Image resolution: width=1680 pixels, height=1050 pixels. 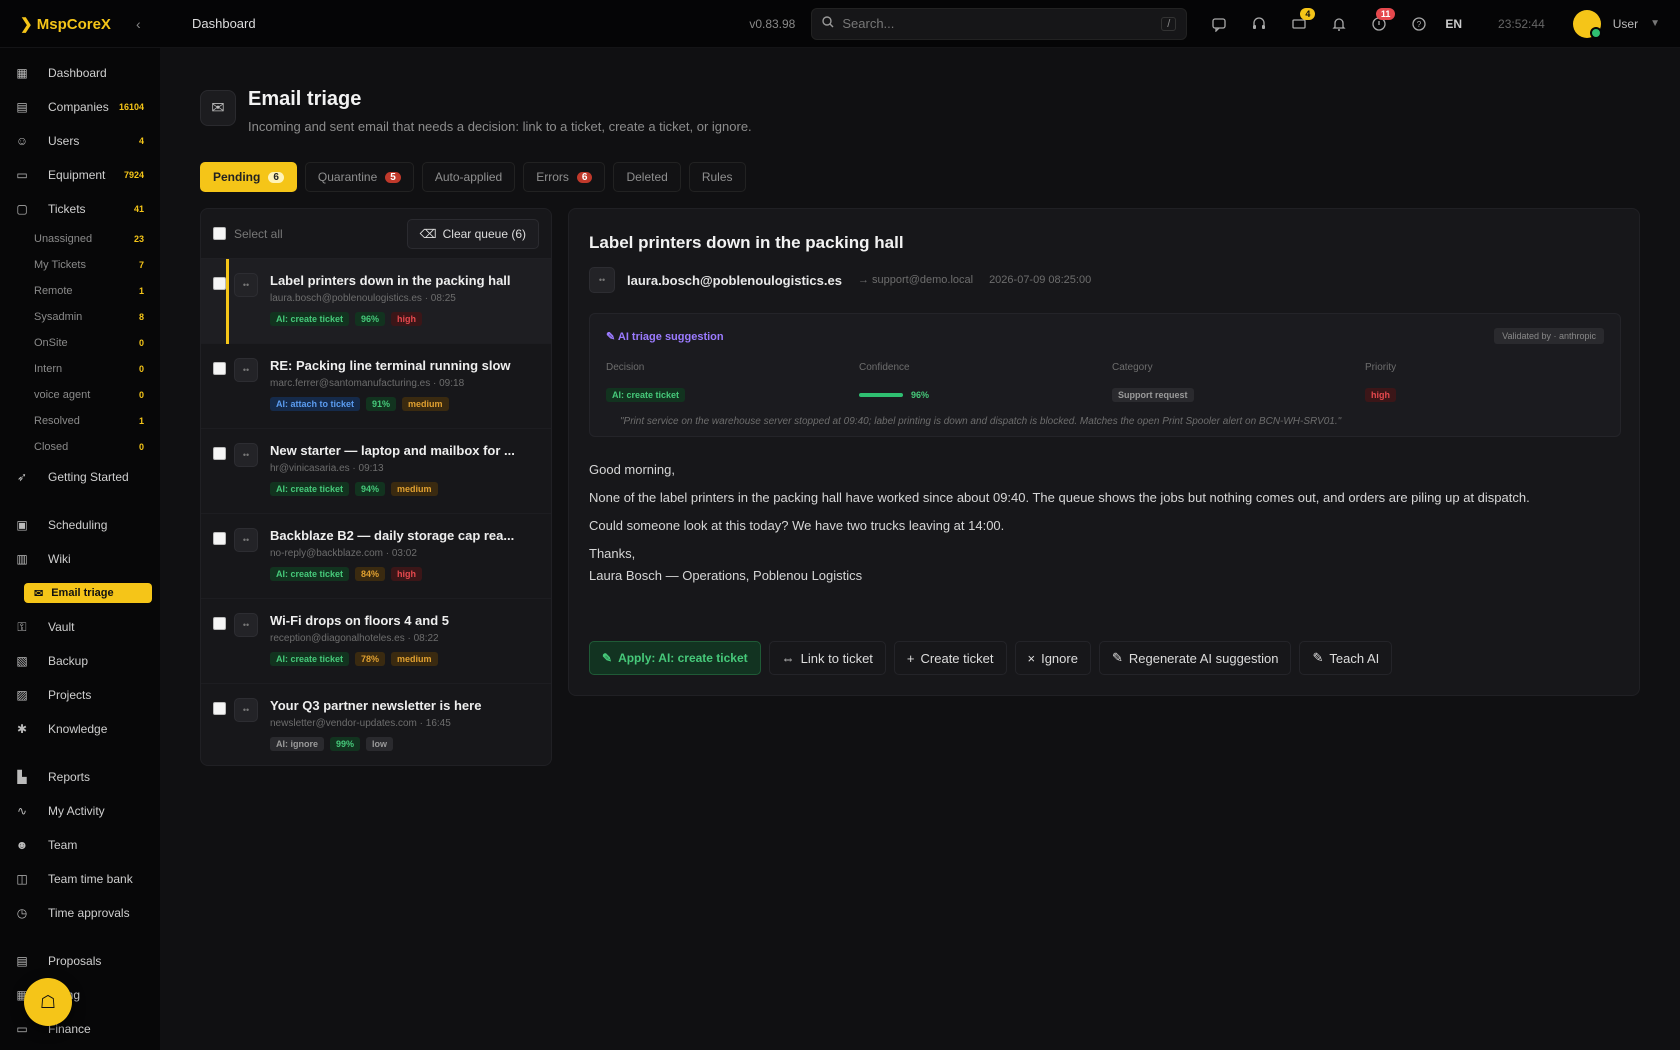 I want to click on search-input: Search... /, so click(x=999, y=23).